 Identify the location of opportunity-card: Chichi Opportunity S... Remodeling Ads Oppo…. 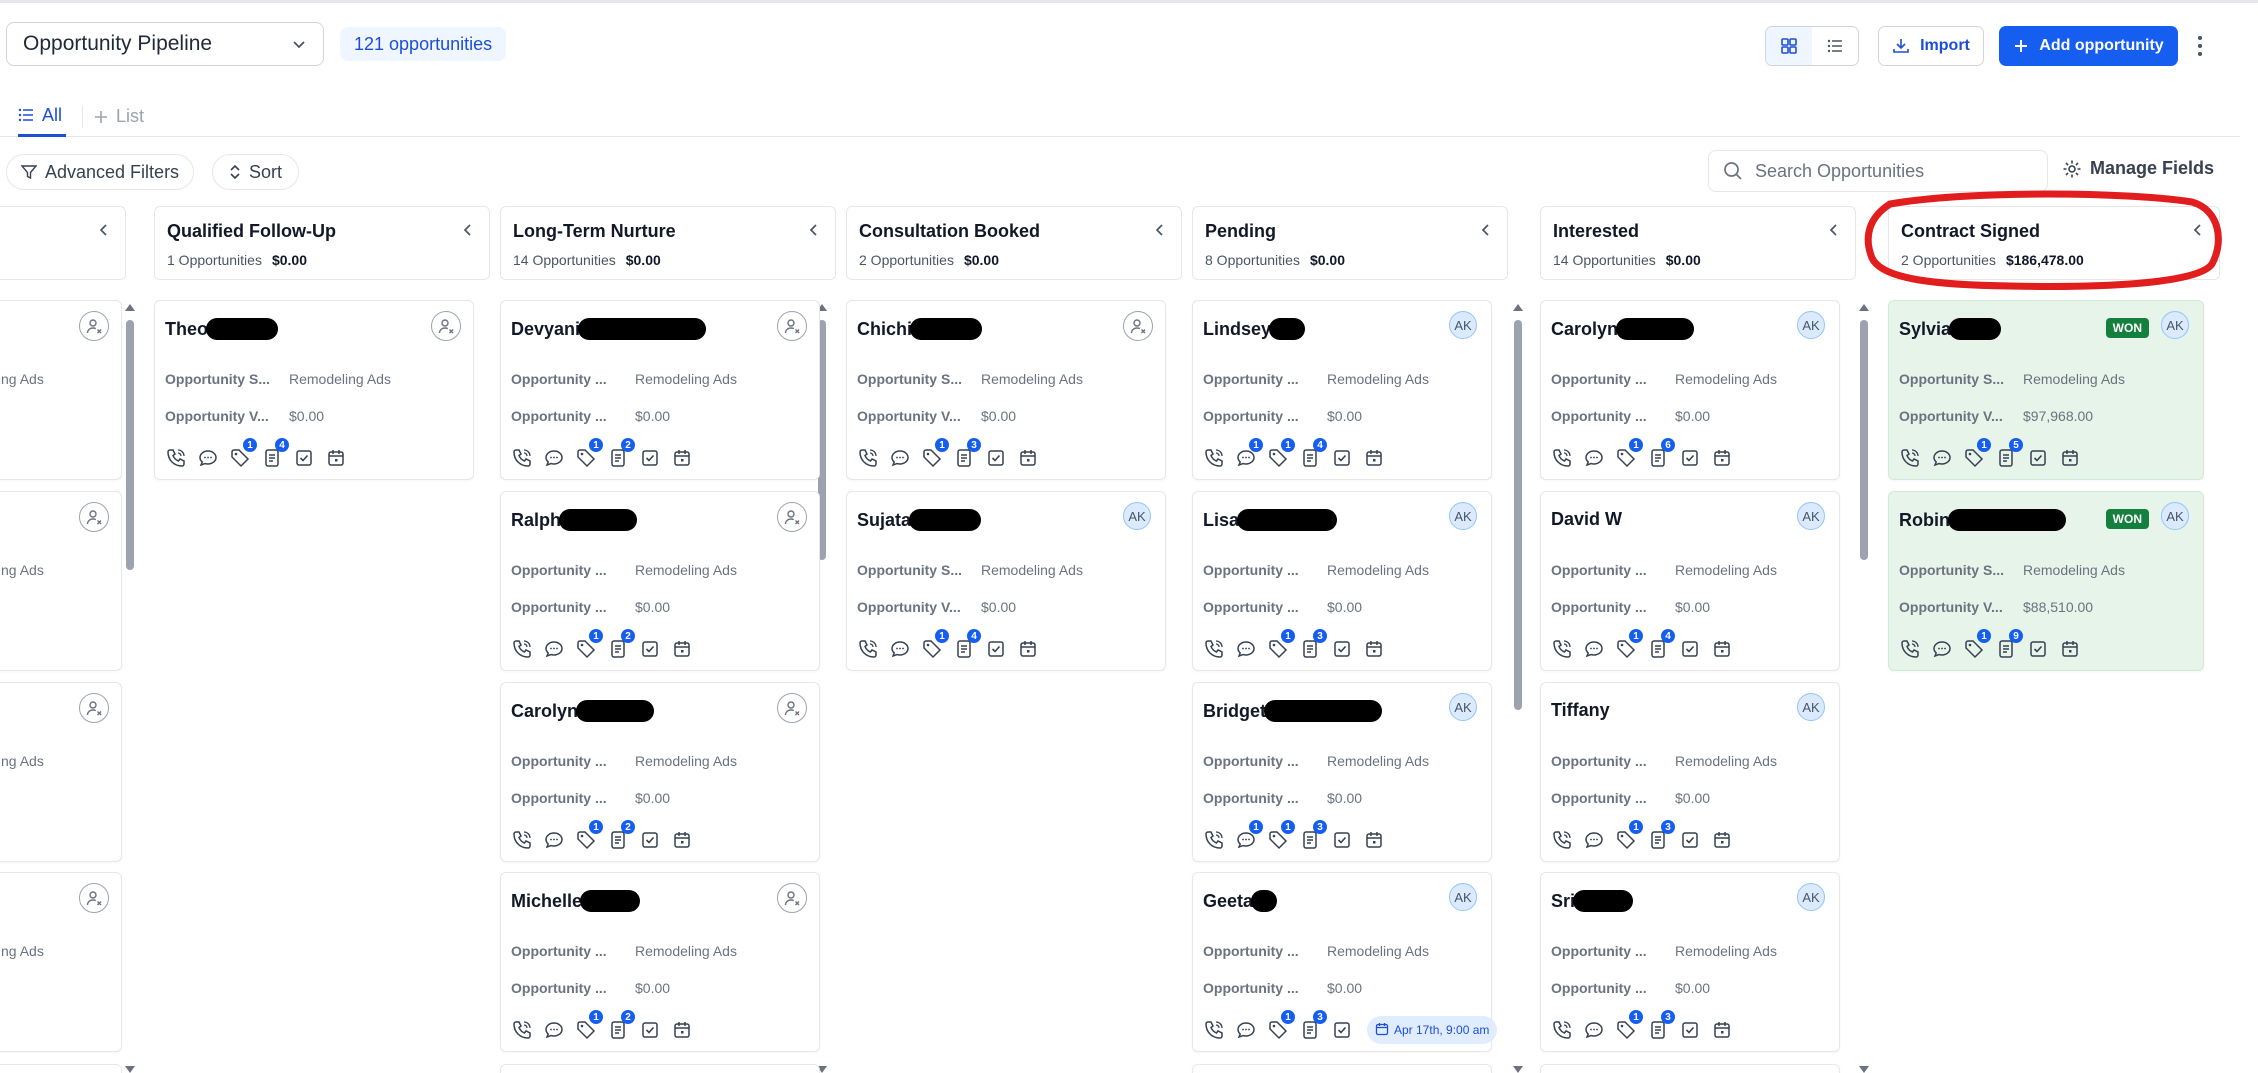
(1006, 390).